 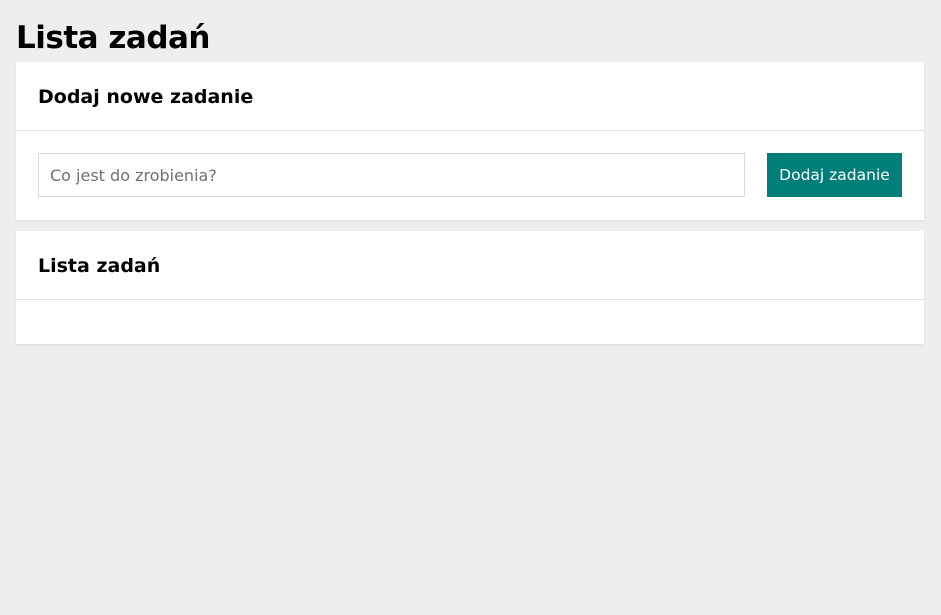 I want to click on page-title: Lista zadań, so click(x=113, y=38).